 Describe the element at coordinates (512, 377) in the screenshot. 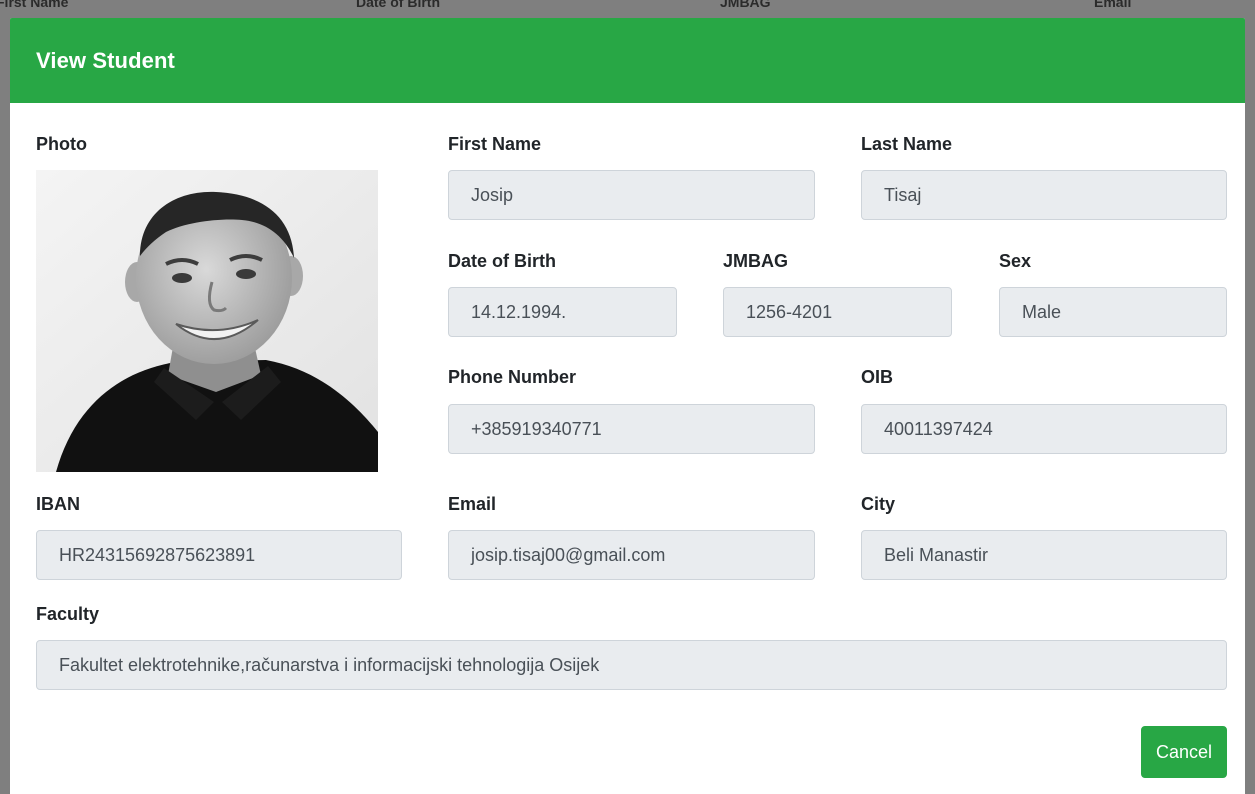

I see `phone-number-label: Phone Number` at that location.